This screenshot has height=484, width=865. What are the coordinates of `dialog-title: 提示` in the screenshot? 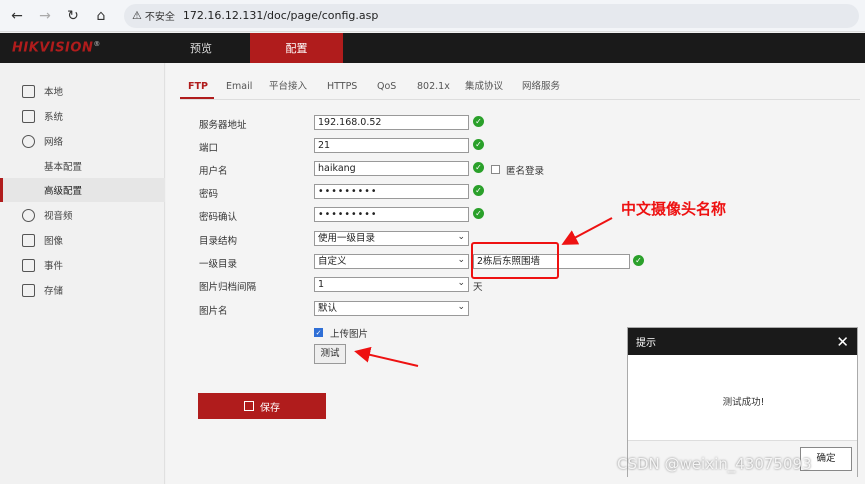 It's located at (646, 343).